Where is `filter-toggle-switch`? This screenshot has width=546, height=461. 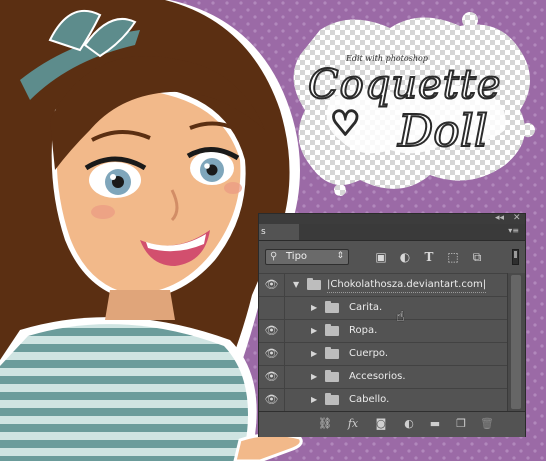 filter-toggle-switch is located at coordinates (515, 257).